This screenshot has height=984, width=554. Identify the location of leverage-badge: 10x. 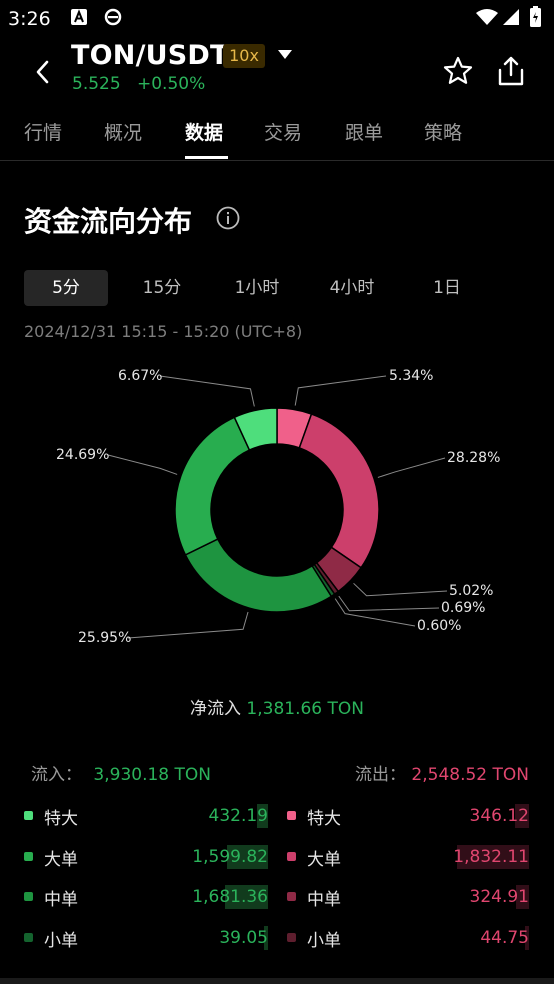
(244, 56).